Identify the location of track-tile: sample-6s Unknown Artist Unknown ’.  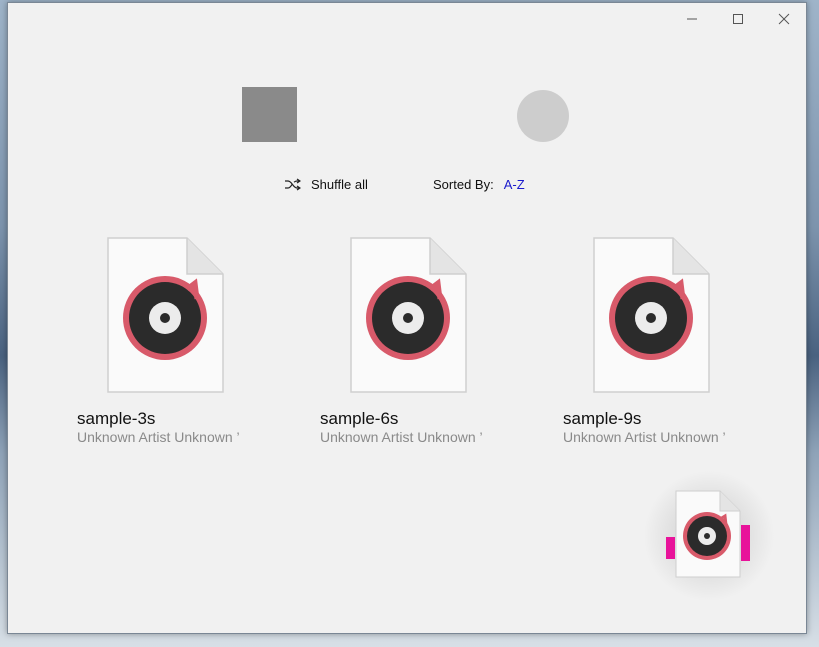
(410, 342).